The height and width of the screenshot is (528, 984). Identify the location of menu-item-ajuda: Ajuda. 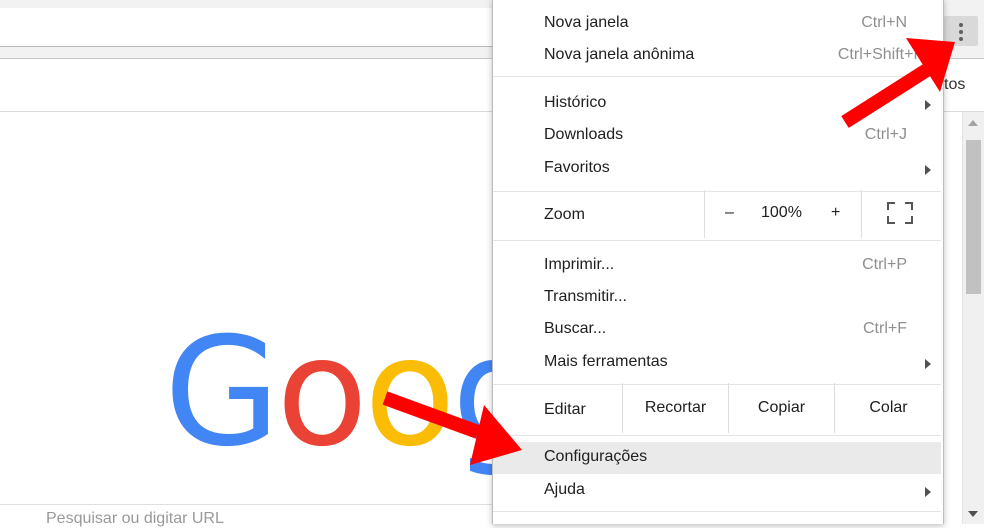
(717, 491).